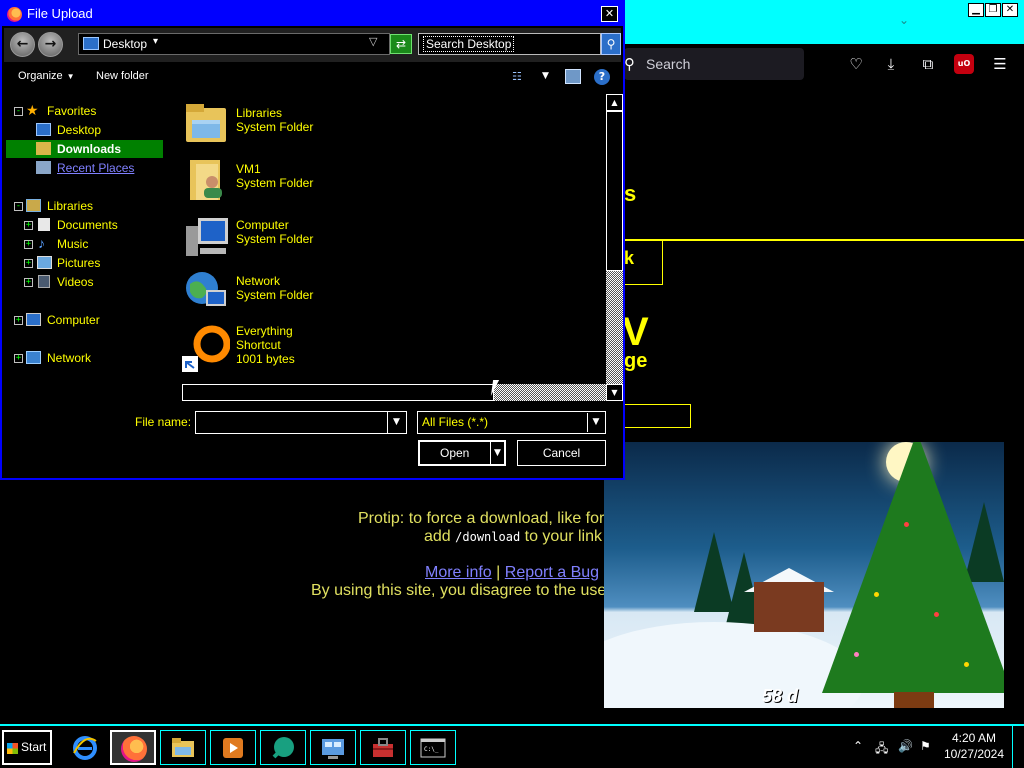 The width and height of the screenshot is (1024, 768). I want to click on file-type-select: All Files (*.*) ▼, so click(511, 422).